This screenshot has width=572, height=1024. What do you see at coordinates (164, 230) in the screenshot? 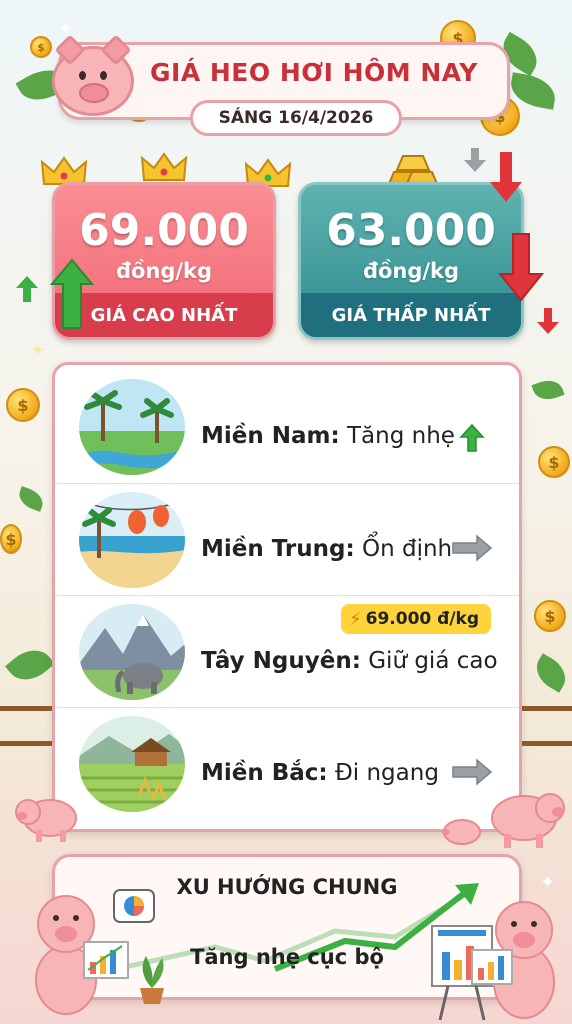
I see `highest-price-value: 69.000` at bounding box center [164, 230].